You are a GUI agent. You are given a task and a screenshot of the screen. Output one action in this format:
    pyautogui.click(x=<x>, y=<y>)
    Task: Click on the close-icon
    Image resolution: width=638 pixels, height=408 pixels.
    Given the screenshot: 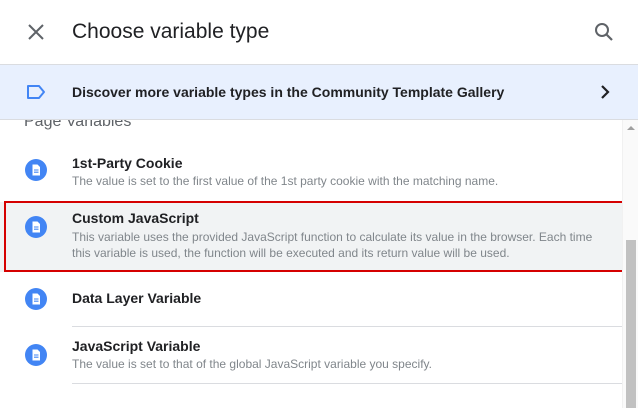 What is the action you would take?
    pyautogui.click(x=36, y=32)
    